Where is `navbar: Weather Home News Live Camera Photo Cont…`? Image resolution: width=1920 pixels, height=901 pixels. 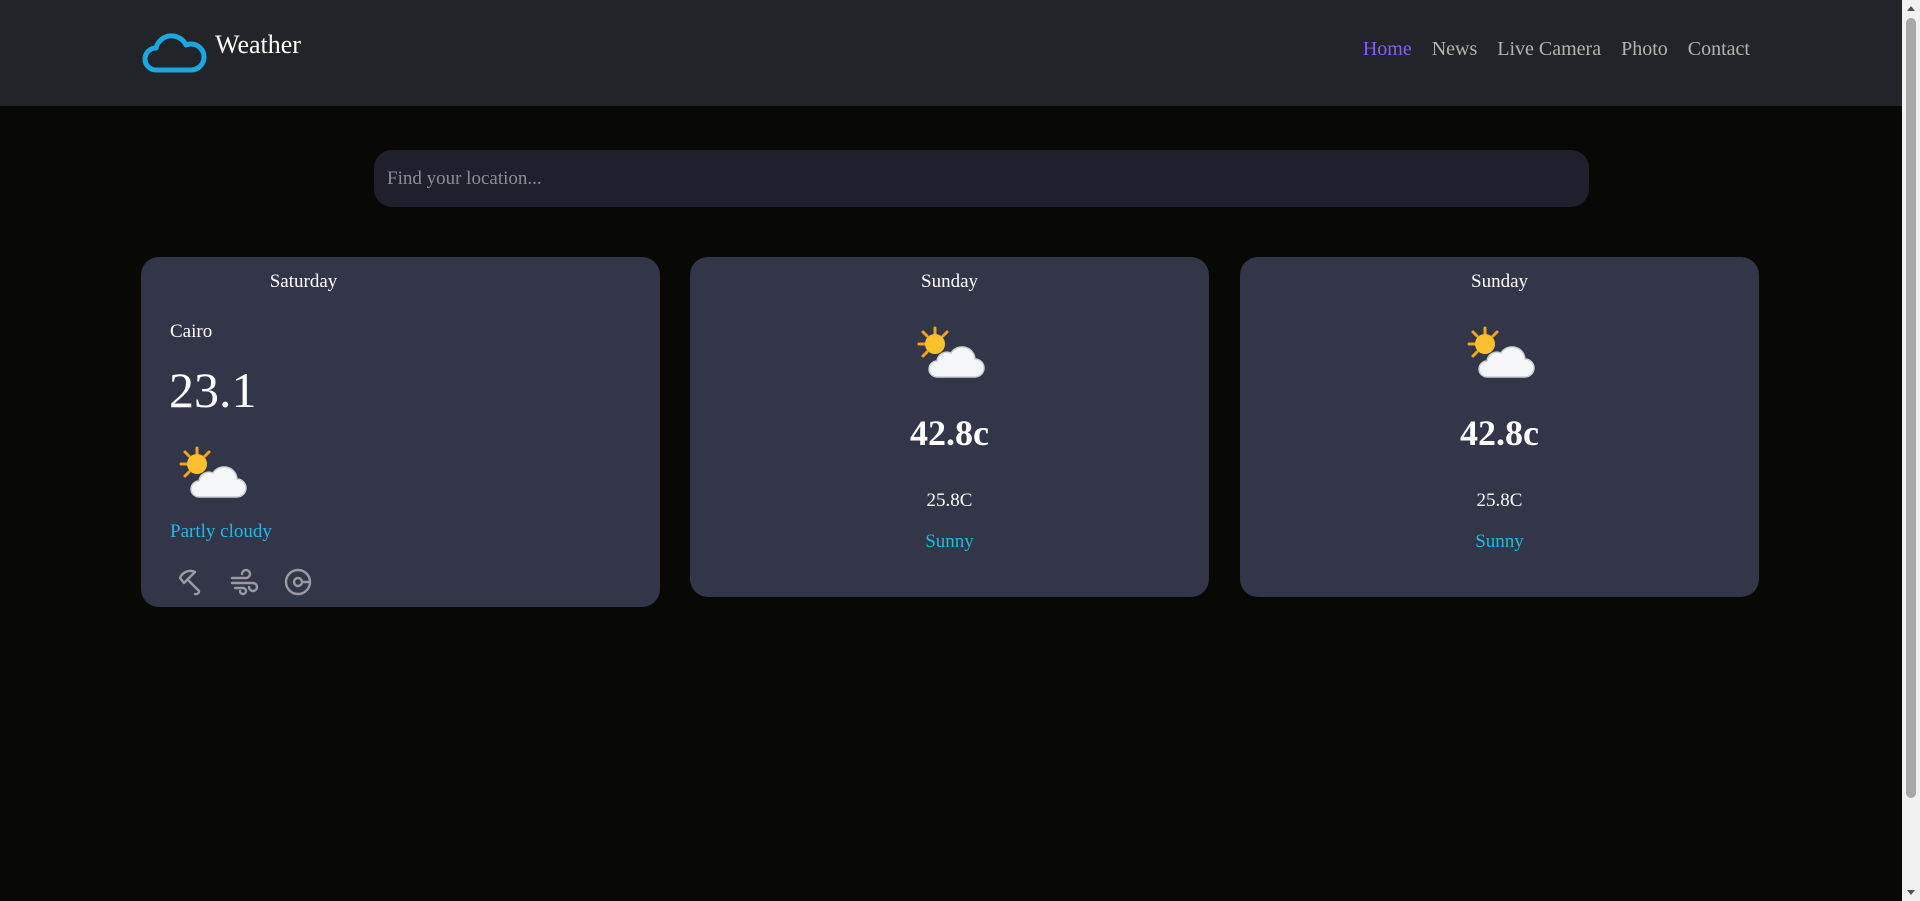 navbar: Weather Home News Live Camera Photo Cont… is located at coordinates (951, 53).